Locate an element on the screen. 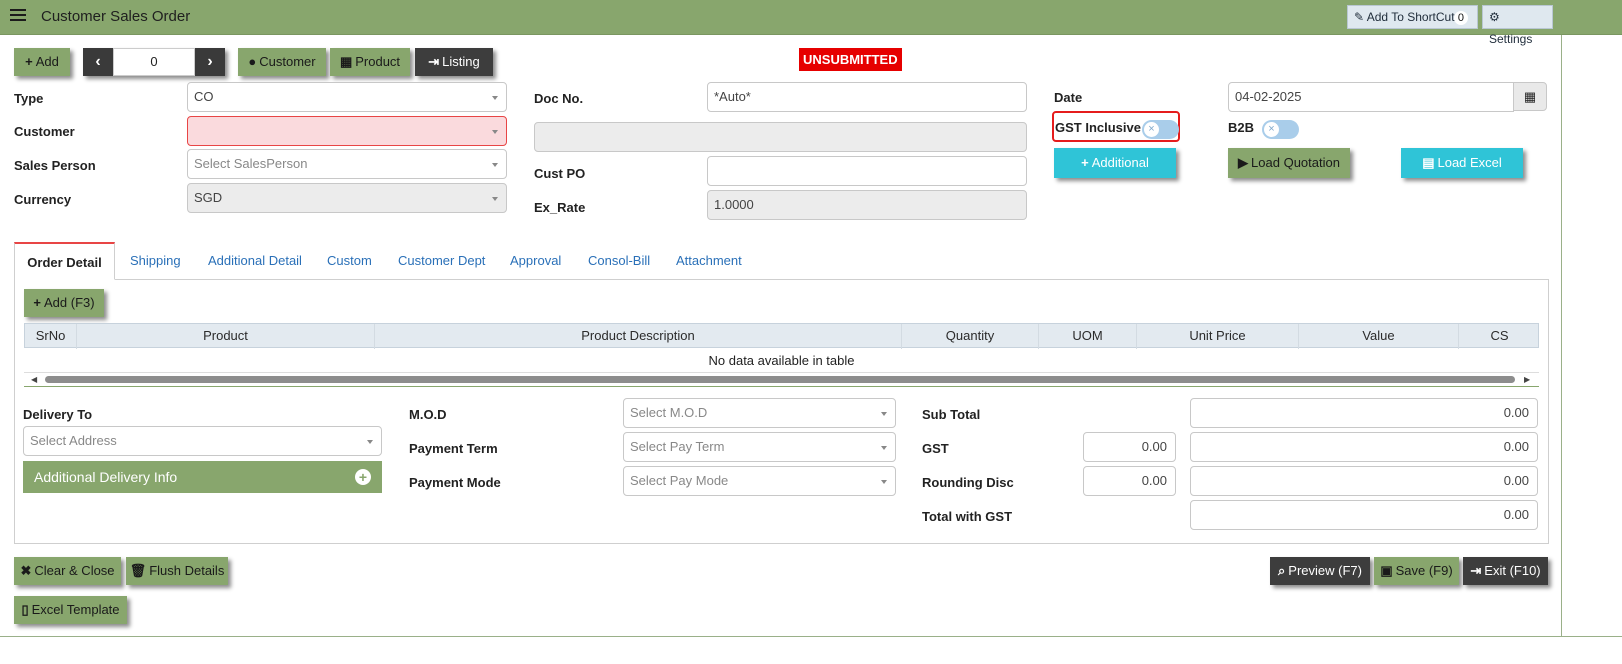 The width and height of the screenshot is (1622, 664). custpo-field is located at coordinates (867, 171).